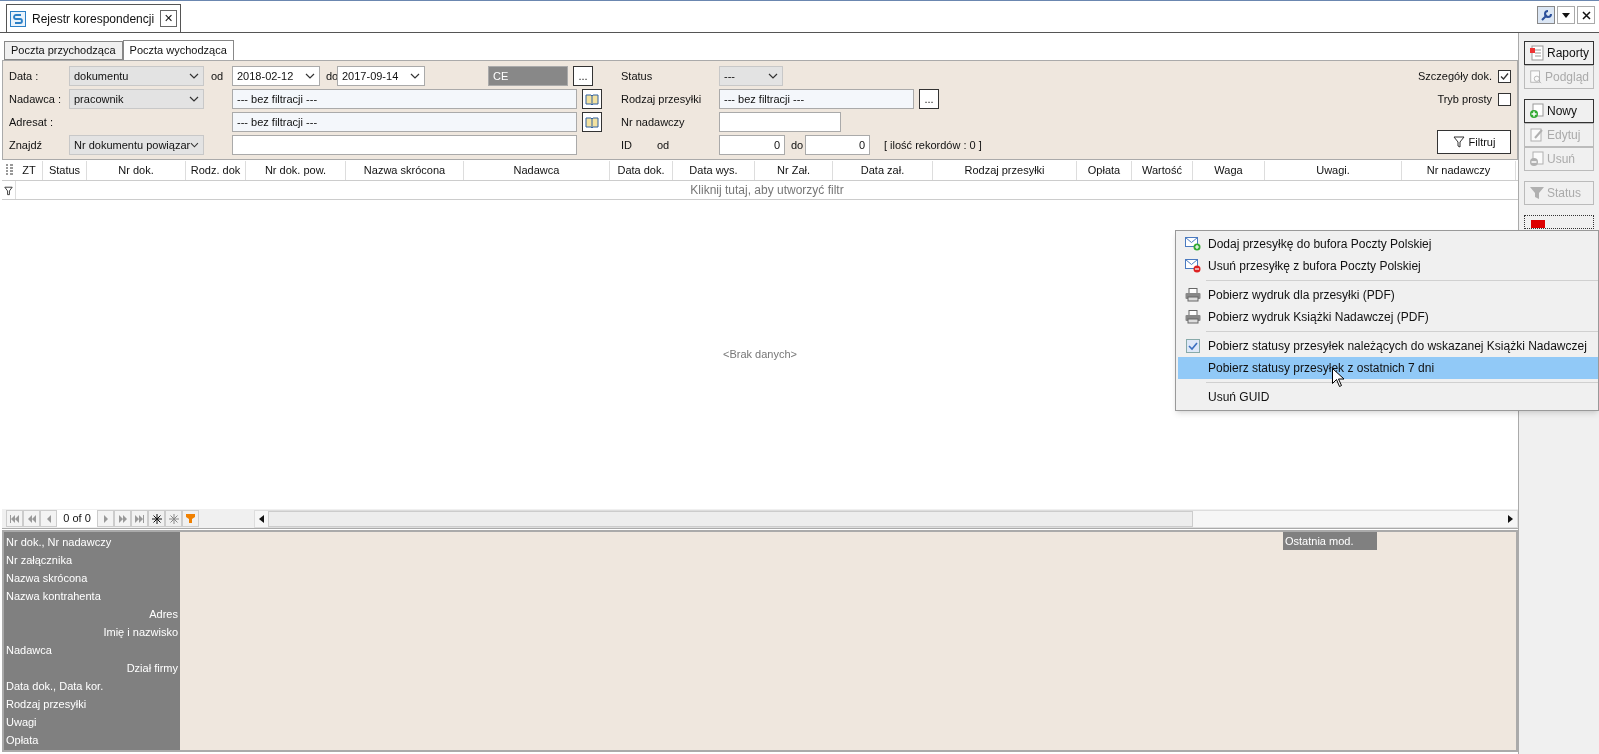 This screenshot has width=1599, height=754. I want to click on field-label: Rodzaj przesyłki, so click(662, 99).